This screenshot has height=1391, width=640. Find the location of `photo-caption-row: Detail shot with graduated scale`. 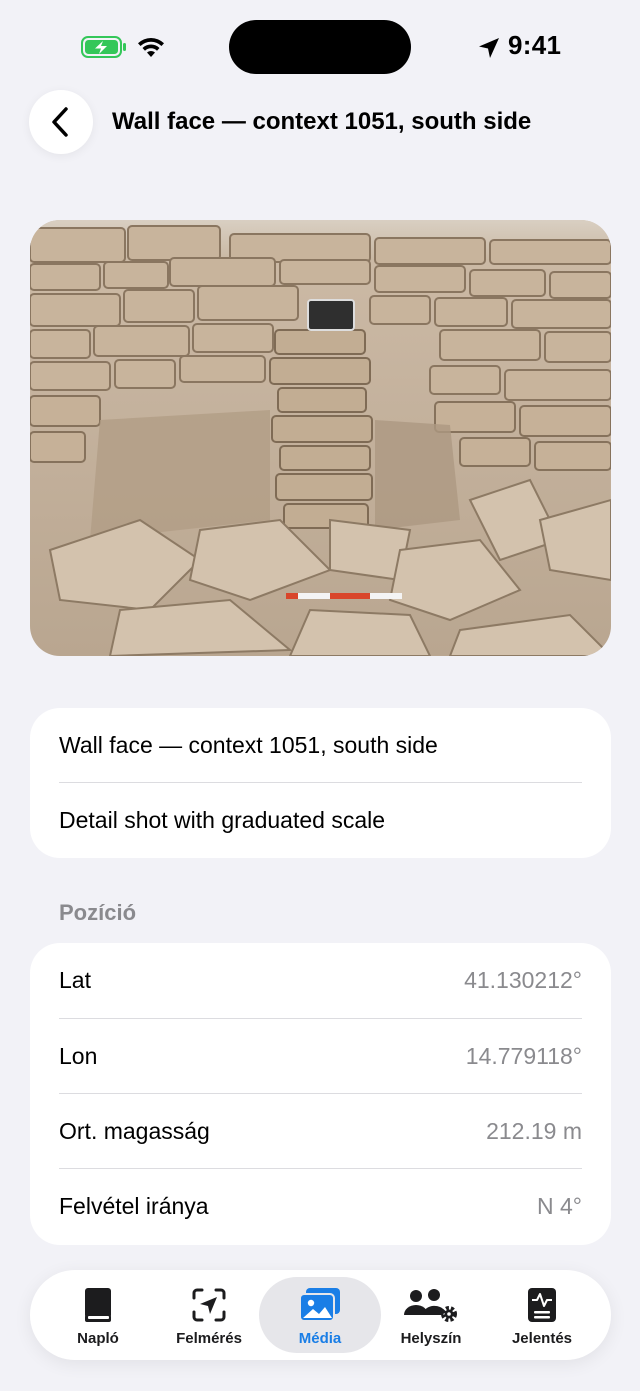

photo-caption-row: Detail shot with graduated scale is located at coordinates (320, 820).